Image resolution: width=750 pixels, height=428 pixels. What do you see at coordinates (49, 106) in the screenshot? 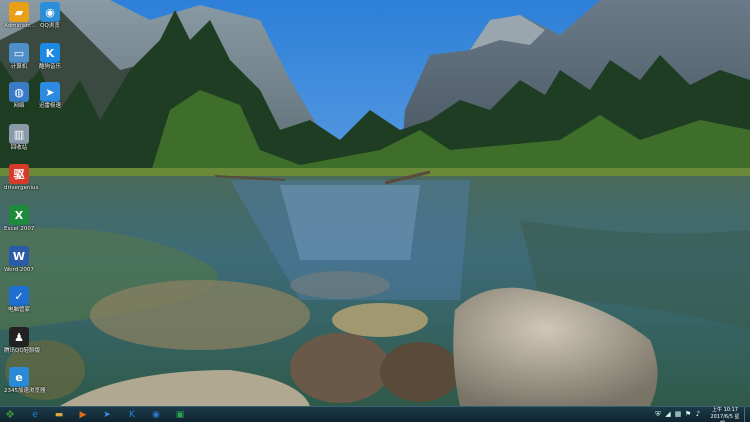
I see `desktop-icon-label: 迅雷极速` at bounding box center [49, 106].